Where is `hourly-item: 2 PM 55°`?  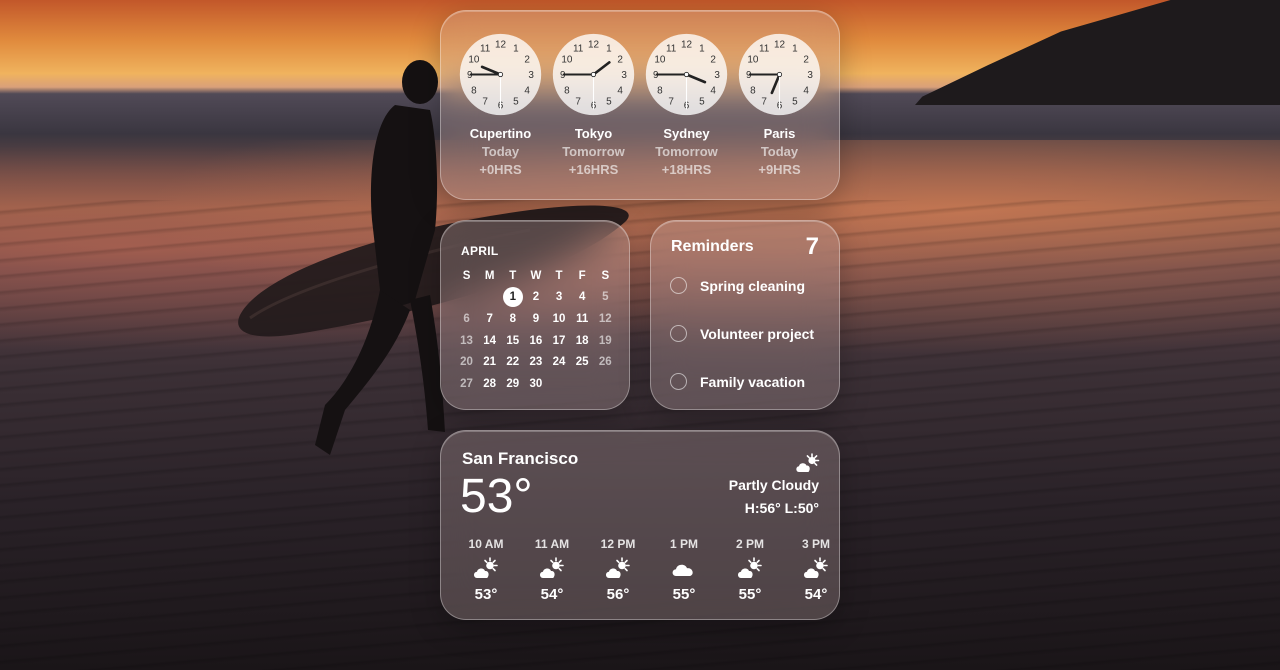
hourly-item: 2 PM 55° is located at coordinates (750, 570).